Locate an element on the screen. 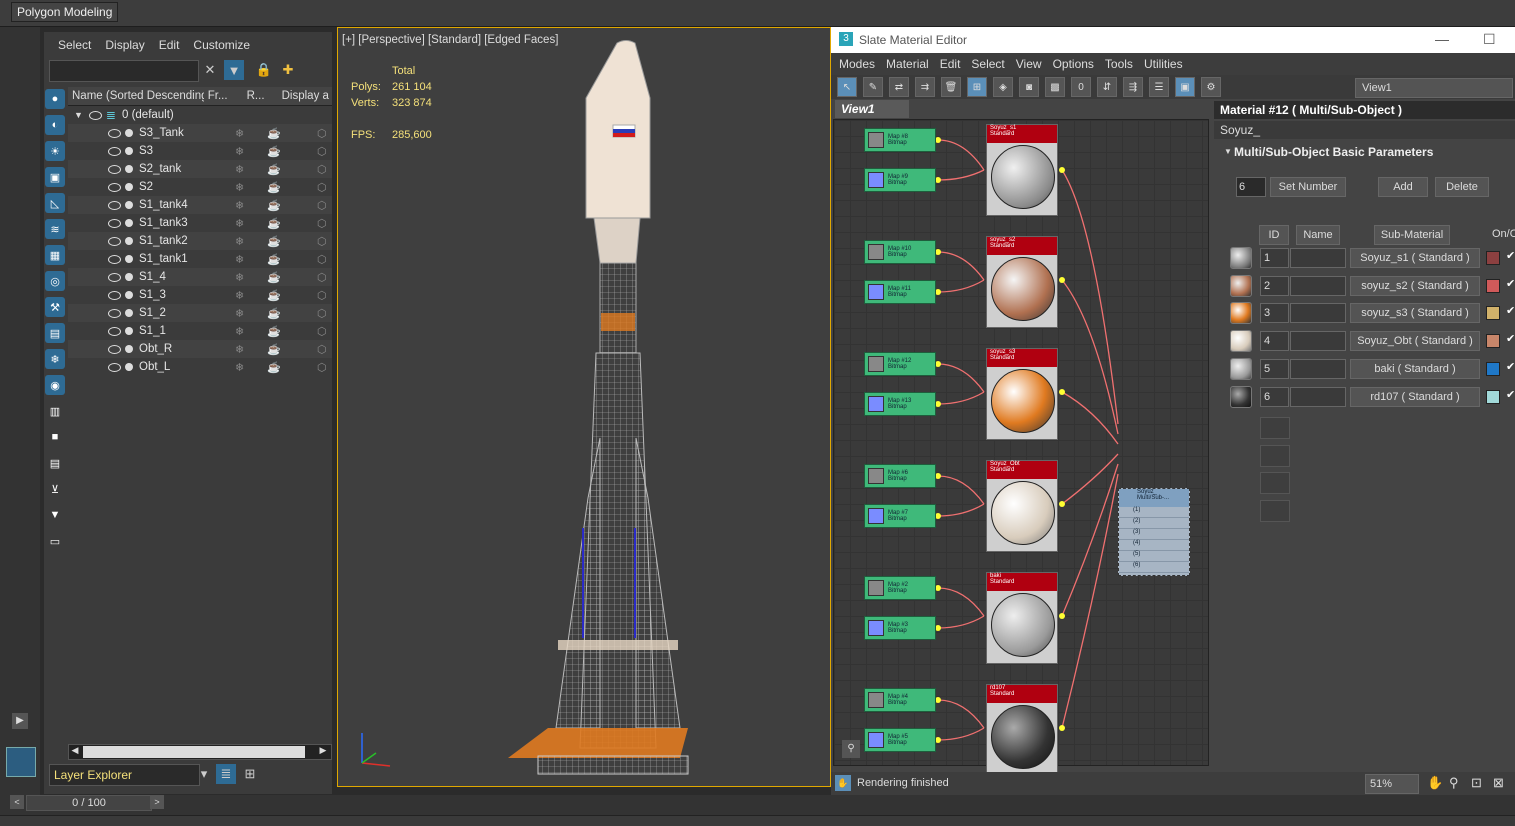 The width and height of the screenshot is (1515, 826). display-none-icon: ■ is located at coordinates (55, 437).